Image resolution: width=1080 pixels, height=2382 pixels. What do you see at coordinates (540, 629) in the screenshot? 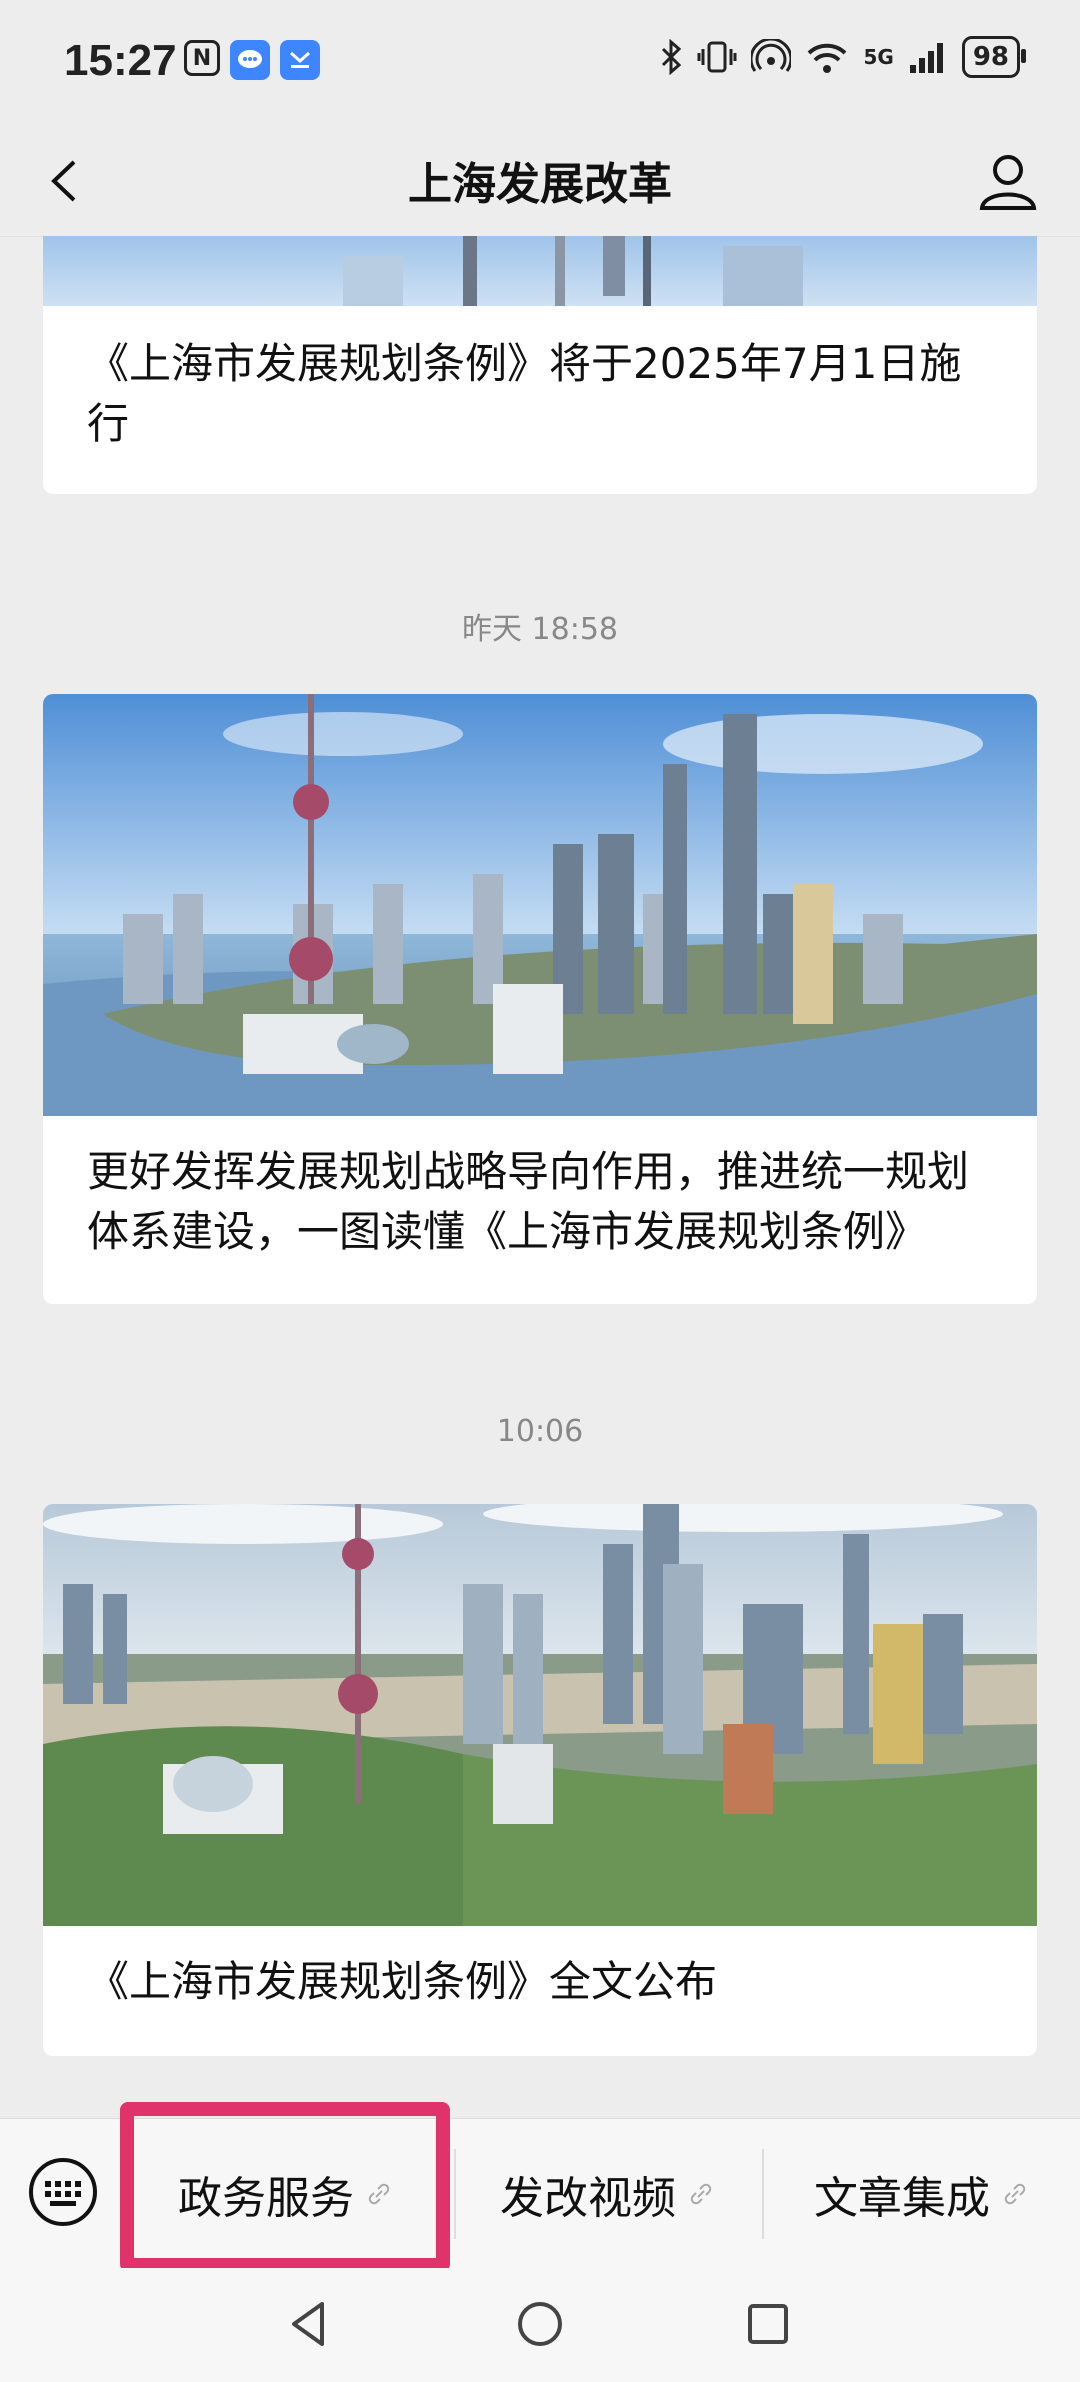
I see `message-timestamp-2: 昨天 18:58` at bounding box center [540, 629].